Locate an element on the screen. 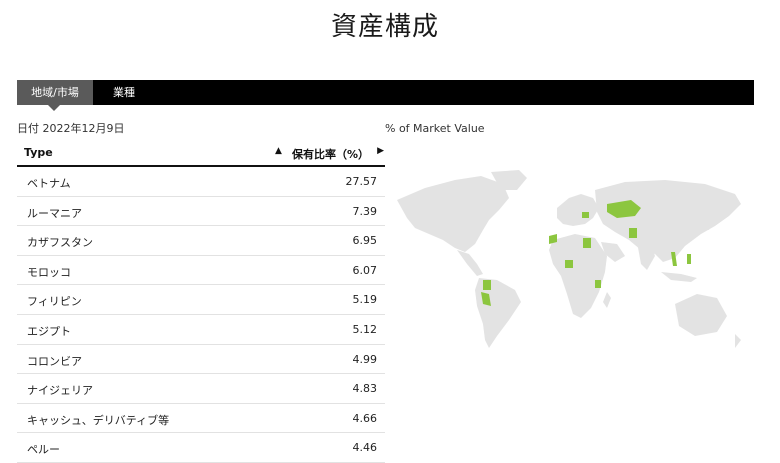 The image size is (780, 463). table-row: ベトナム 27.57 is located at coordinates (201, 182).